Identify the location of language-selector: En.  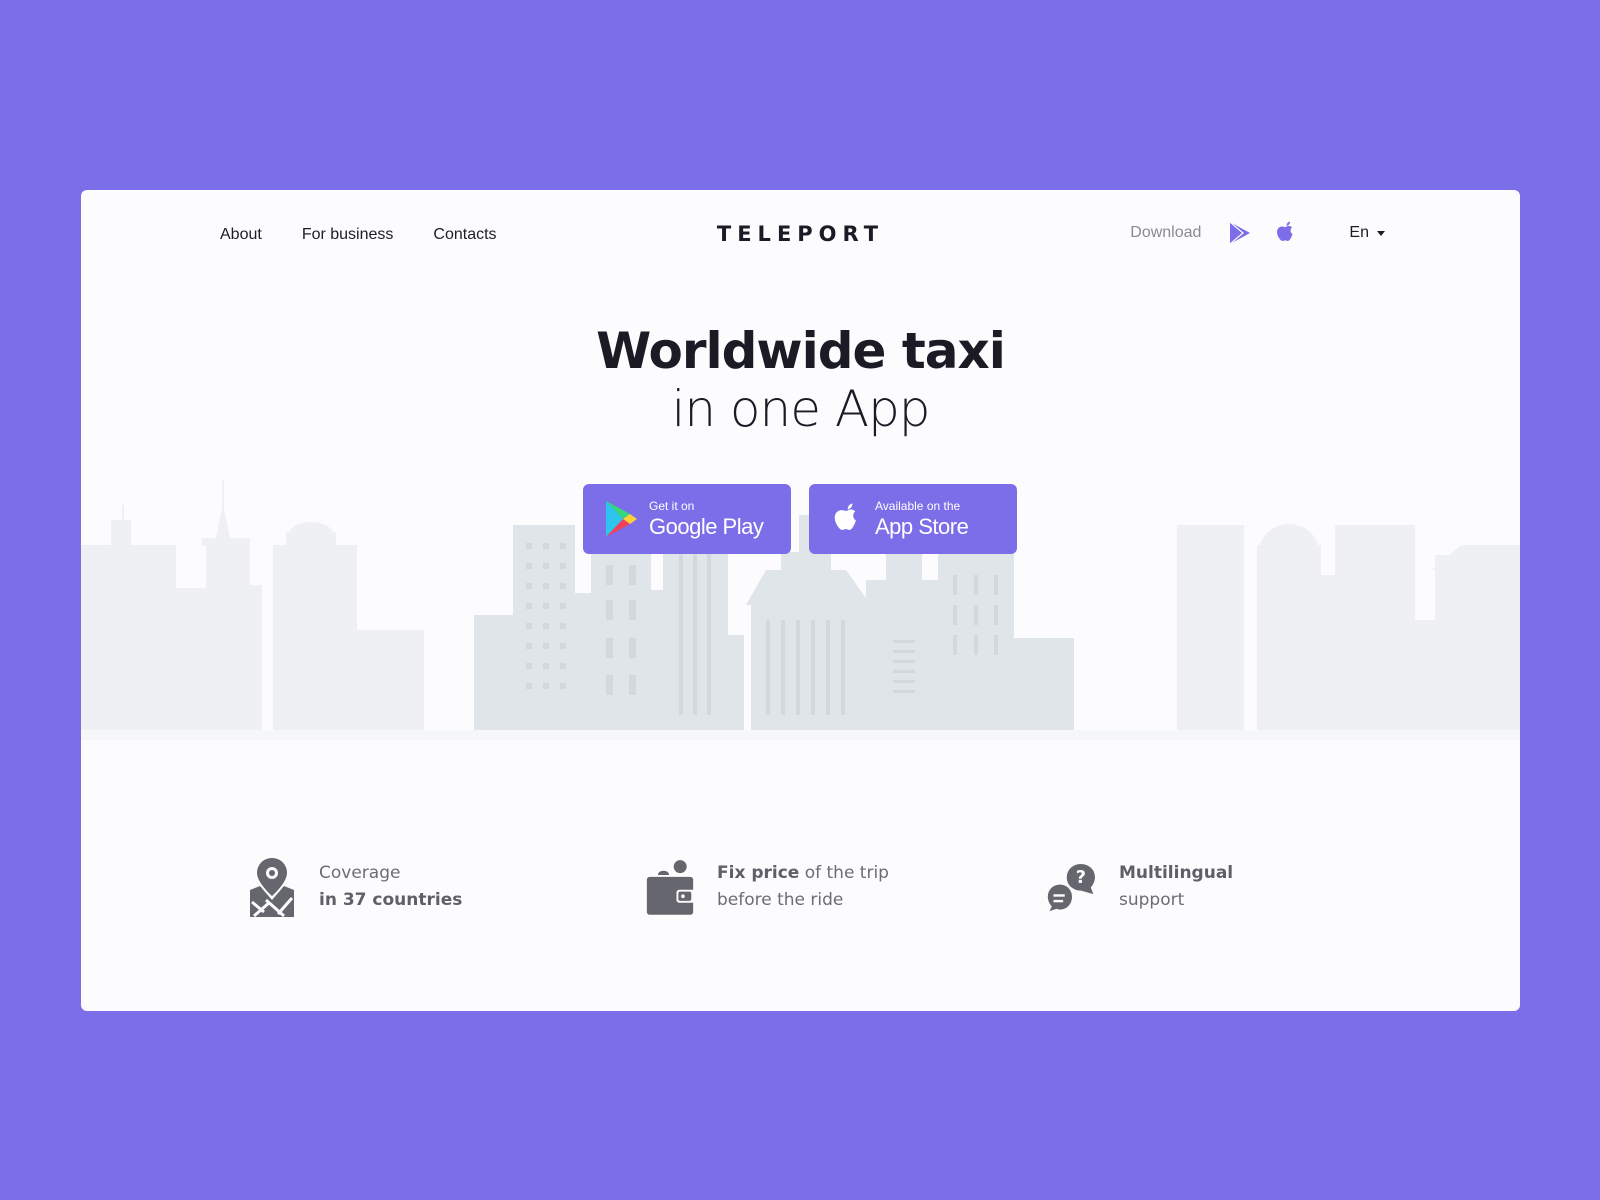
(1367, 233).